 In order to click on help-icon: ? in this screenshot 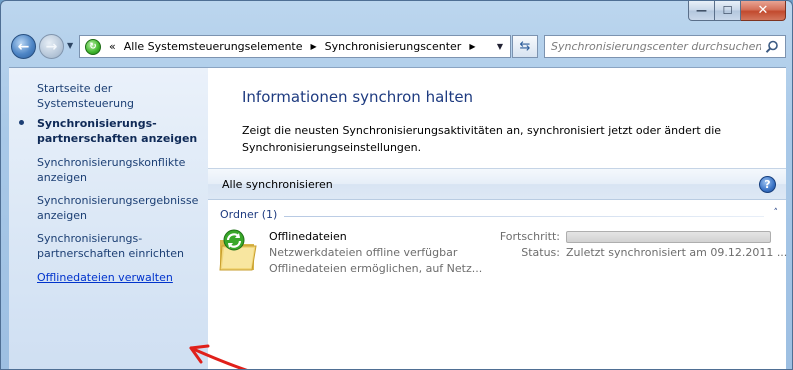, I will do `click(767, 184)`.